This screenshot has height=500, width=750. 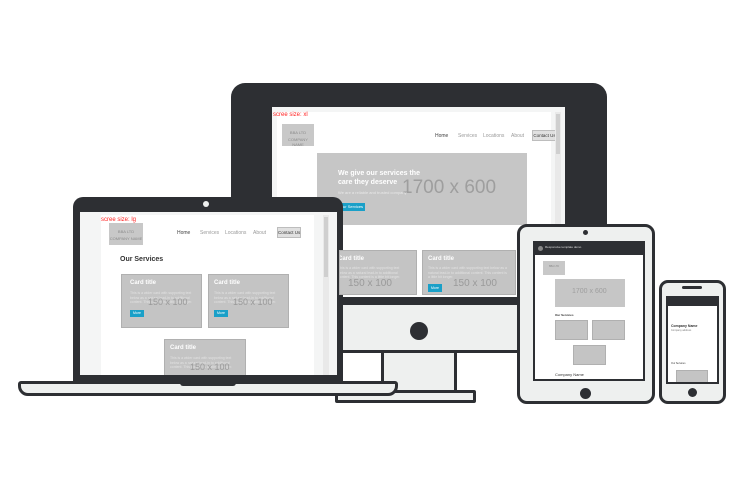 I want to click on tablet-logo: BBA LTD, so click(x=554, y=268).